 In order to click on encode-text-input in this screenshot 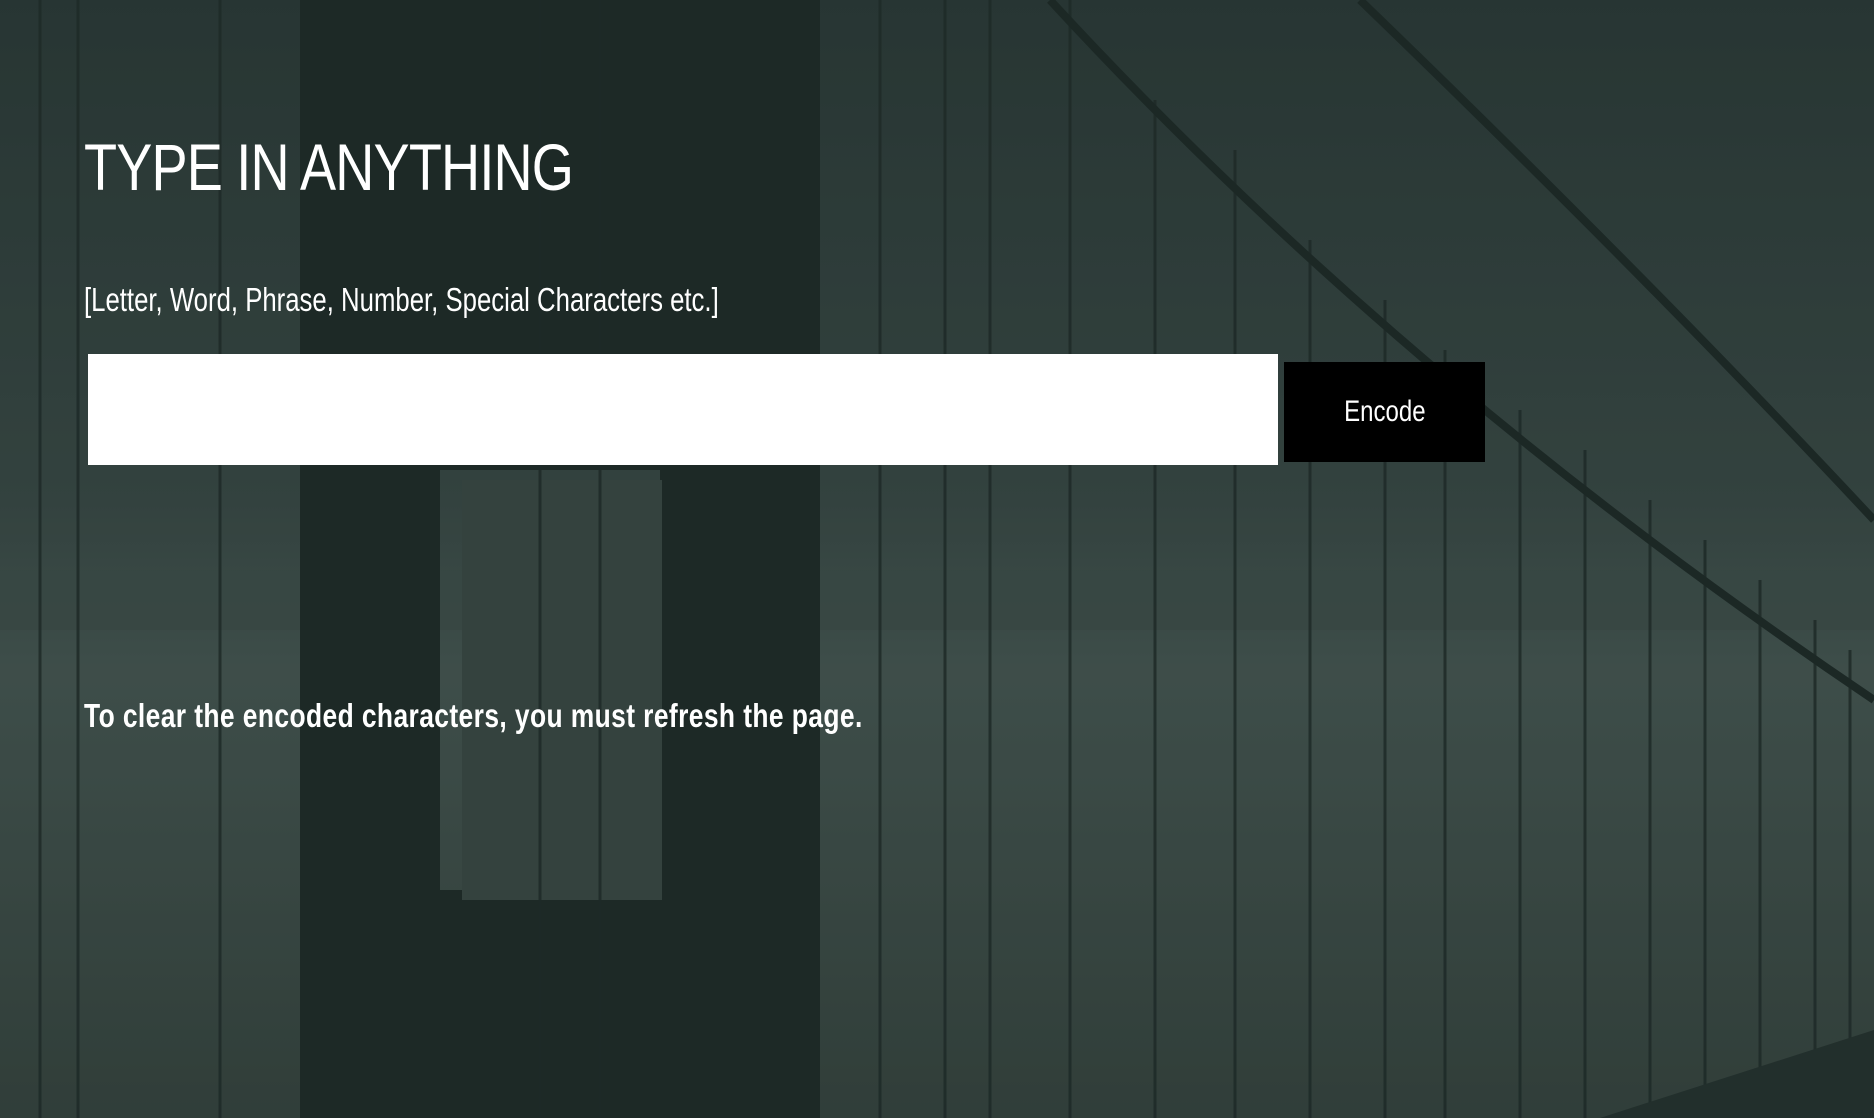, I will do `click(683, 409)`.